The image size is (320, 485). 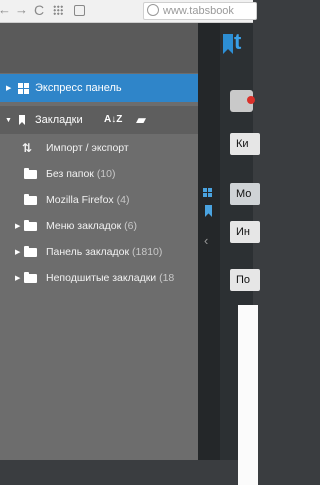 I want to click on express-panel-label: Экспресс панель, so click(x=78, y=88).